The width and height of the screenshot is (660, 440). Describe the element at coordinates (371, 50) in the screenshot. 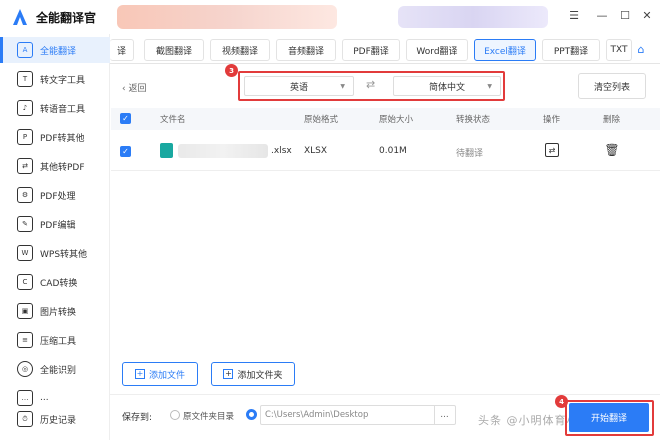

I see `tab-pdf-translate: PDF翻译` at that location.